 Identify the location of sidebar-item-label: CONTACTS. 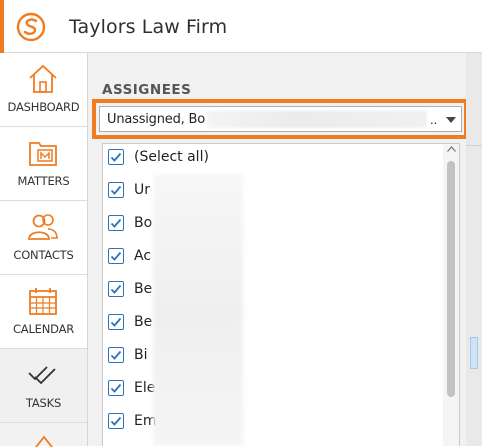
(43, 255).